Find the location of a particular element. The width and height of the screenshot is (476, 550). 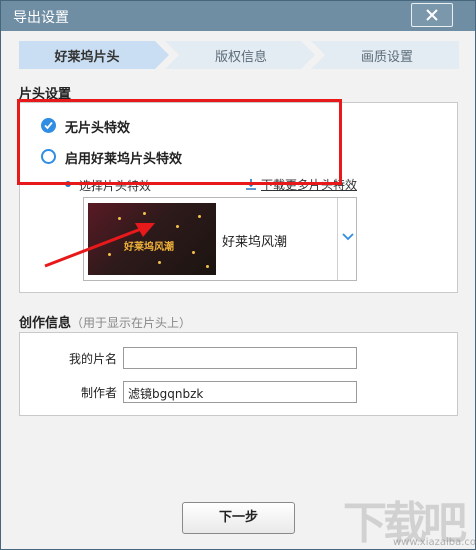

effect-name: 好莱坞风潮 is located at coordinates (255, 242).